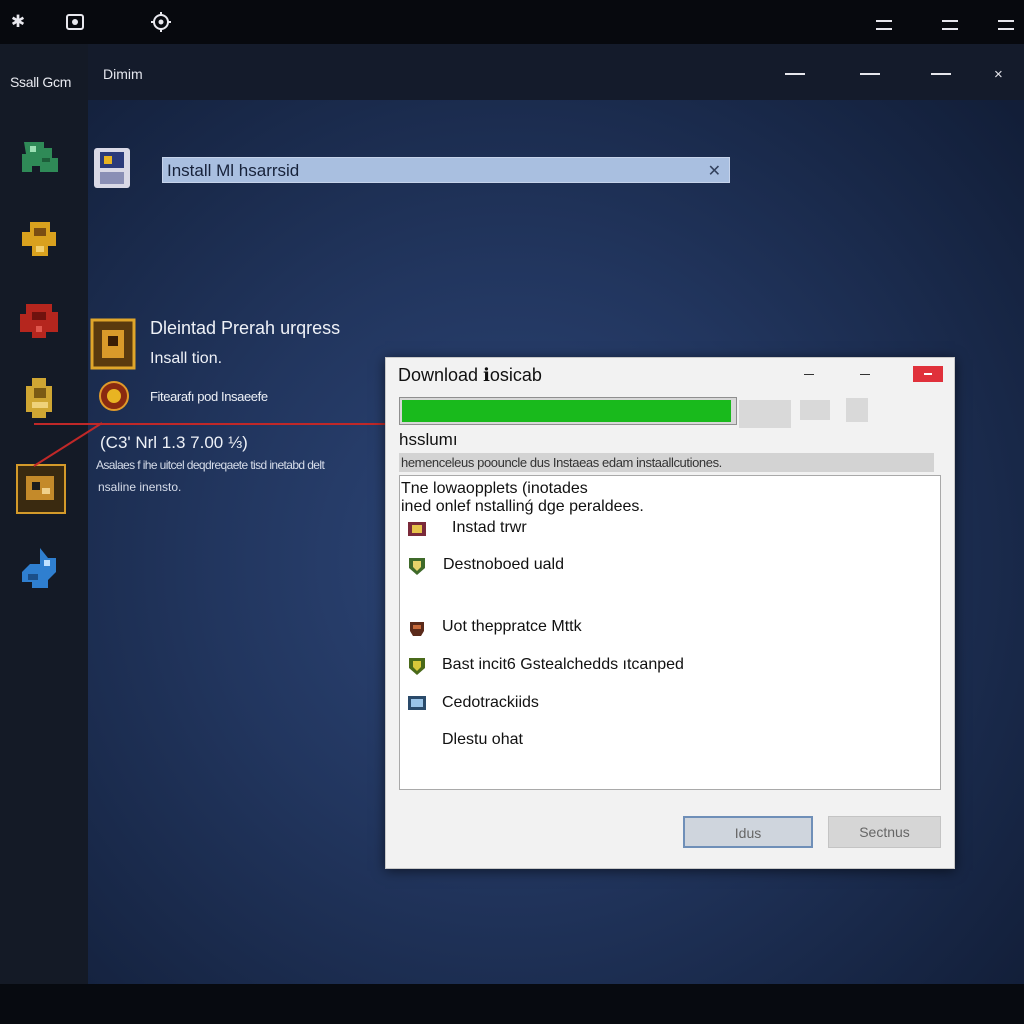 The image size is (1024, 1024). I want to click on top-system-bar: ✱, so click(512, 22).